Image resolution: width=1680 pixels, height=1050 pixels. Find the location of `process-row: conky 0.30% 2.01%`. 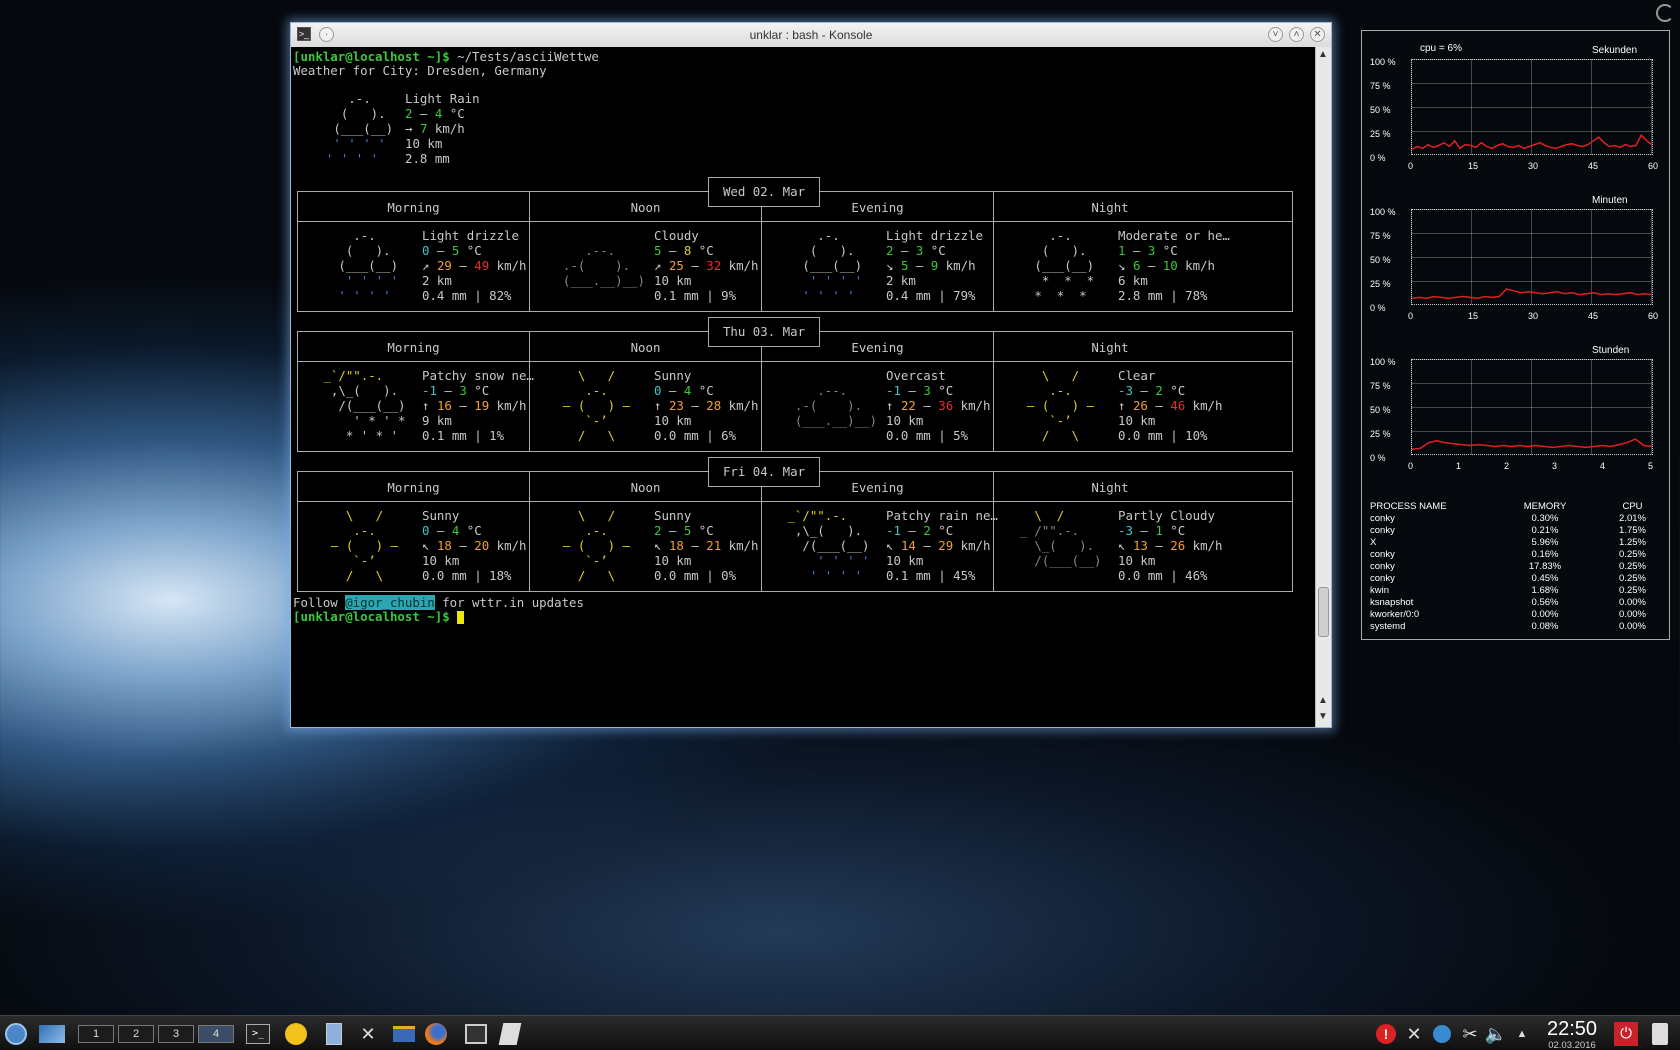

process-row: conky 0.30% 2.01% is located at coordinates (1517, 519).